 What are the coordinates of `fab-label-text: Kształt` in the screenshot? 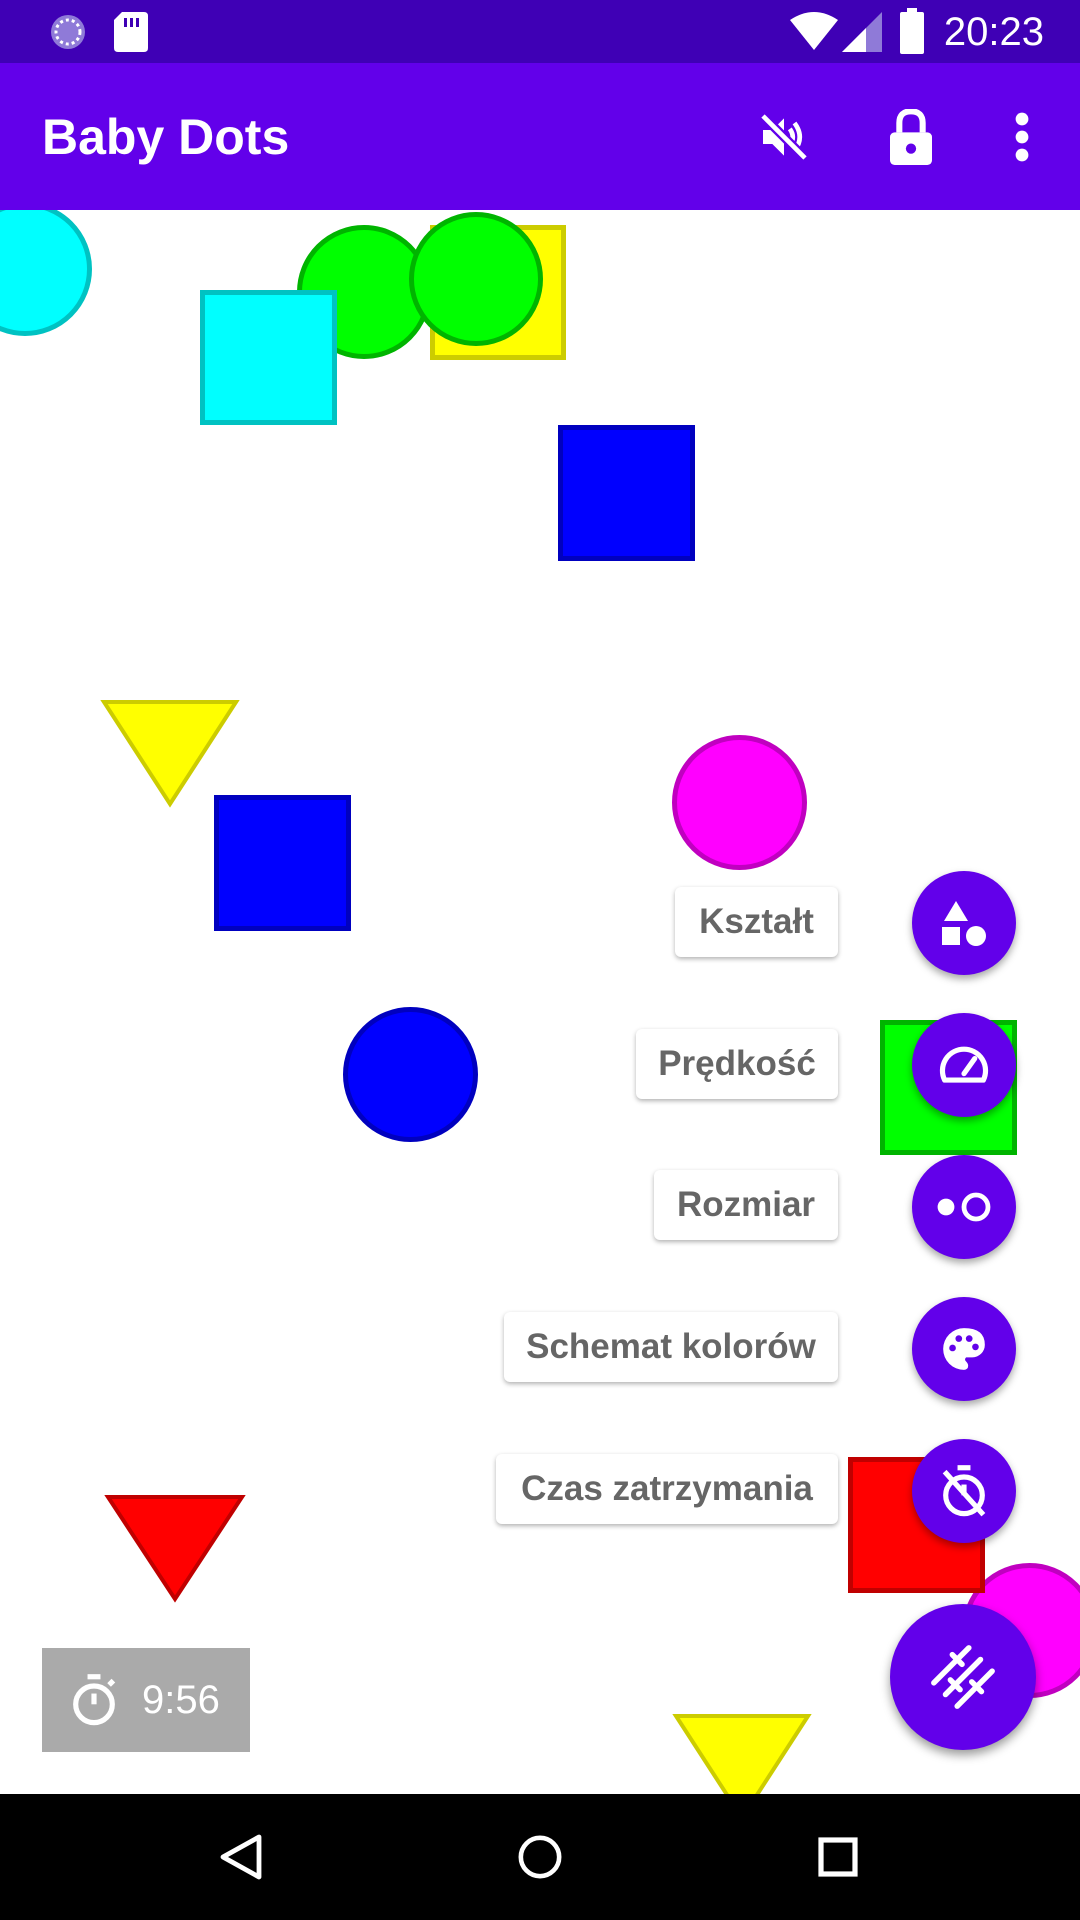 It's located at (756, 921).